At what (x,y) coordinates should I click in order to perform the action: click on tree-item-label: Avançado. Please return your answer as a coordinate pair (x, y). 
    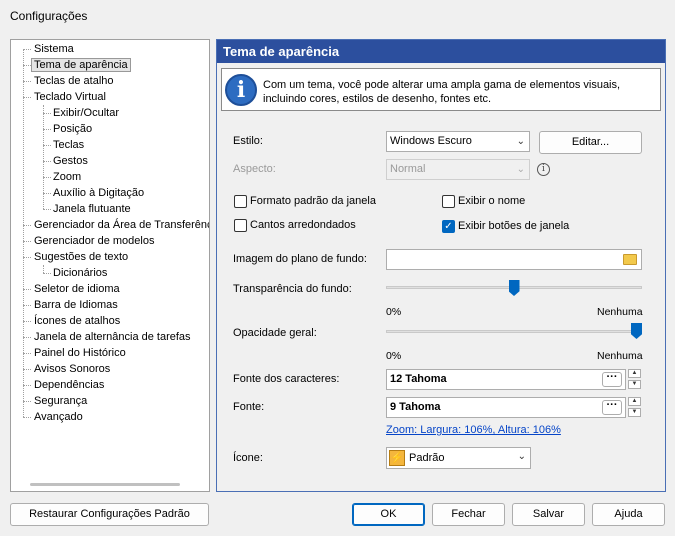
    Looking at the image, I should click on (58, 417).